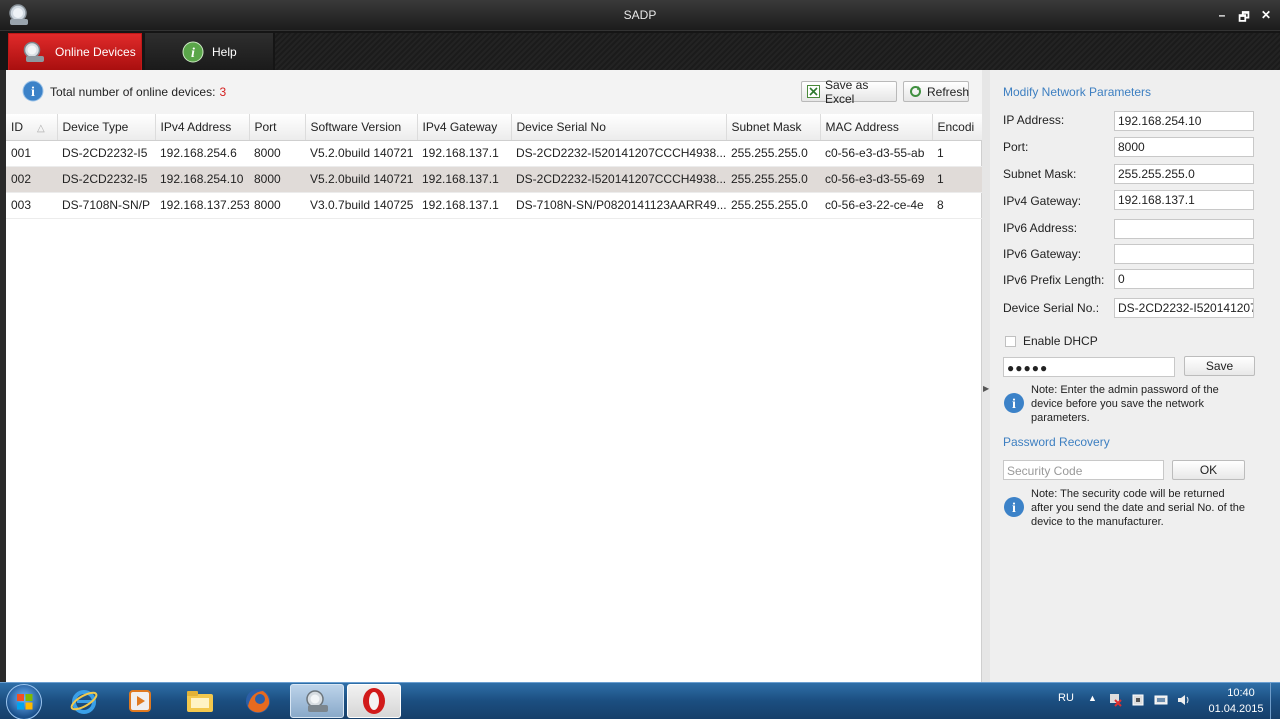  What do you see at coordinates (1138, 700) in the screenshot?
I see `device-tray-icon` at bounding box center [1138, 700].